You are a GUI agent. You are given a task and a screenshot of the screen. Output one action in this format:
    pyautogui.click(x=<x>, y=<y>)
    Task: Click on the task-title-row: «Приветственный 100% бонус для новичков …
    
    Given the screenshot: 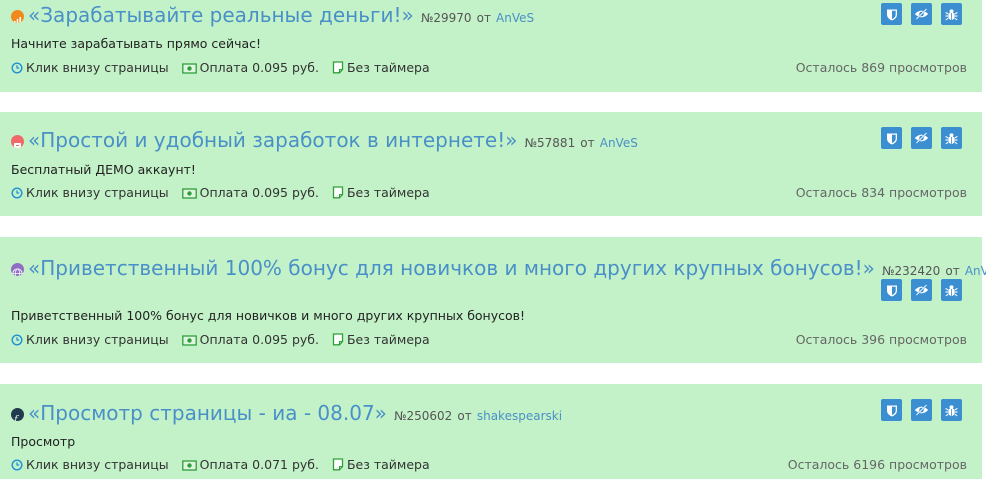 What is the action you would take?
    pyautogui.click(x=498, y=269)
    